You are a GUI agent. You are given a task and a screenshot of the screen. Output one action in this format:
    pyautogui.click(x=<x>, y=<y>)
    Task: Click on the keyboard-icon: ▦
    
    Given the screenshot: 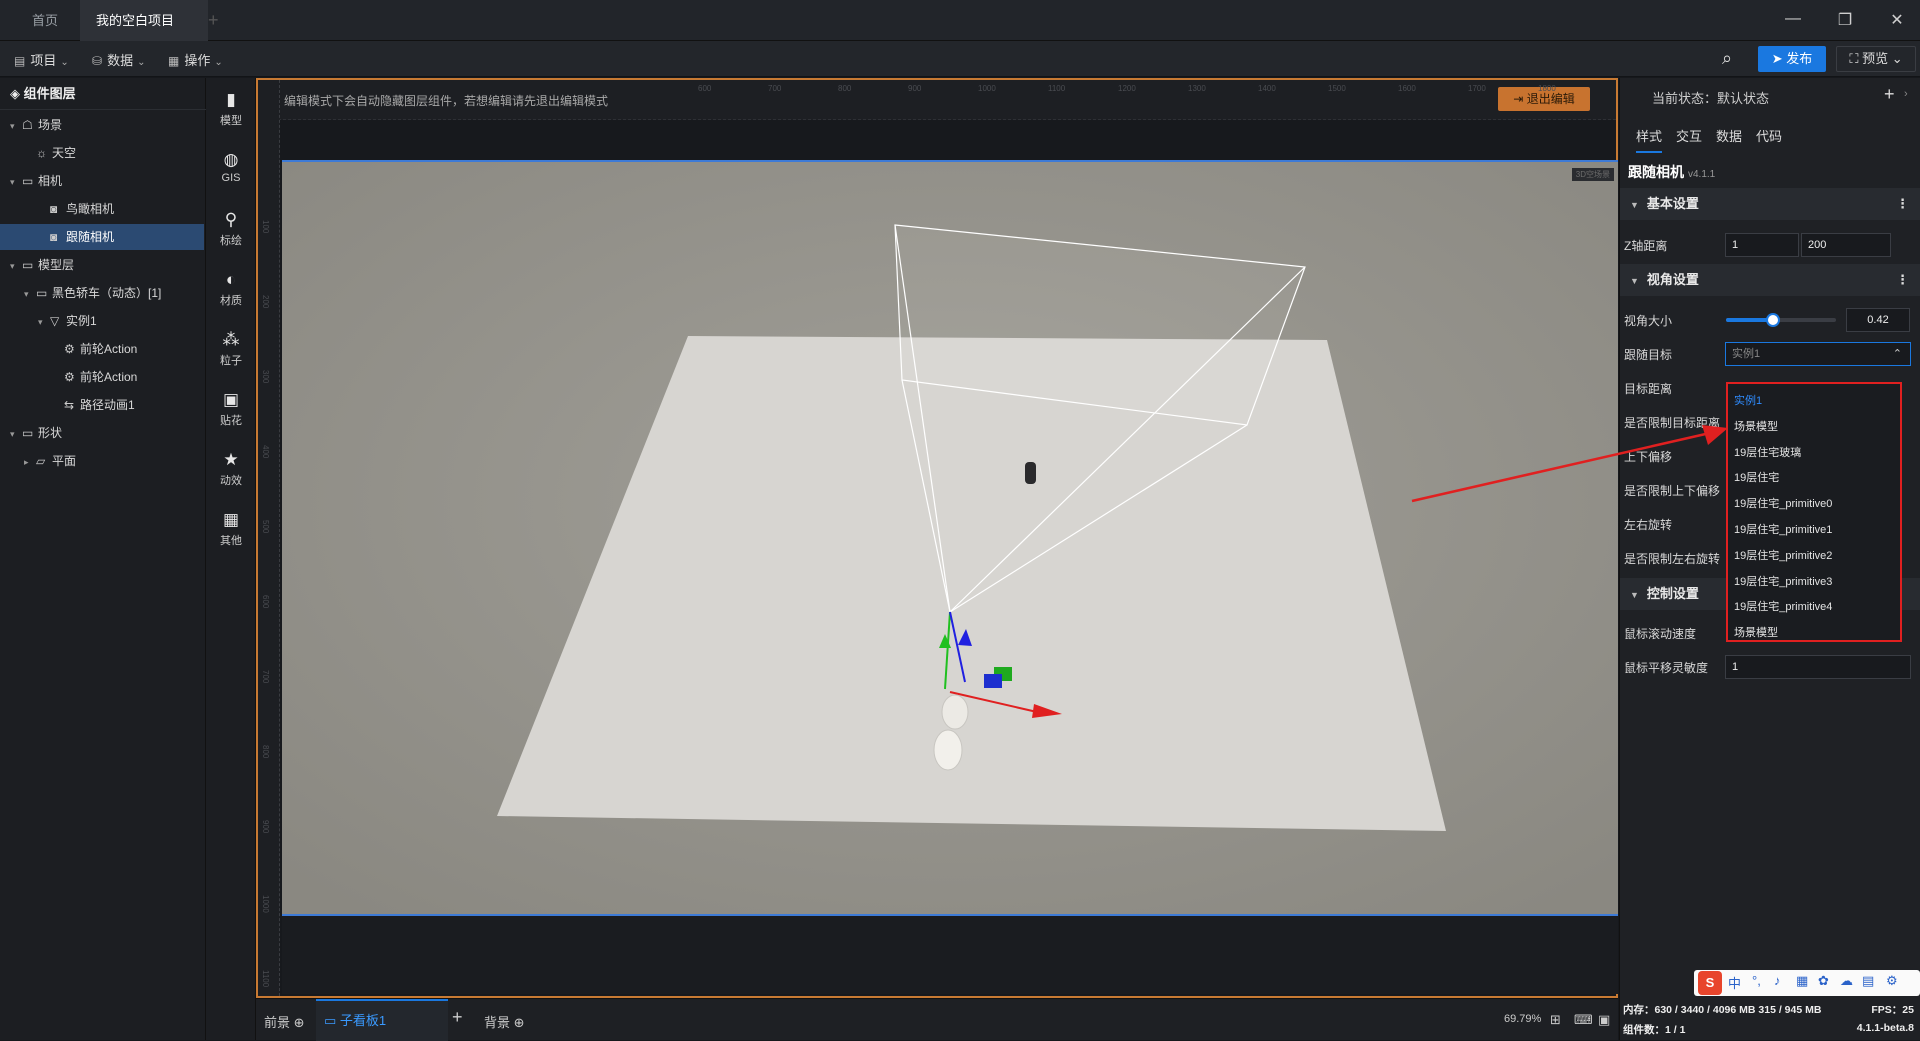 What is the action you would take?
    pyautogui.click(x=1802, y=981)
    